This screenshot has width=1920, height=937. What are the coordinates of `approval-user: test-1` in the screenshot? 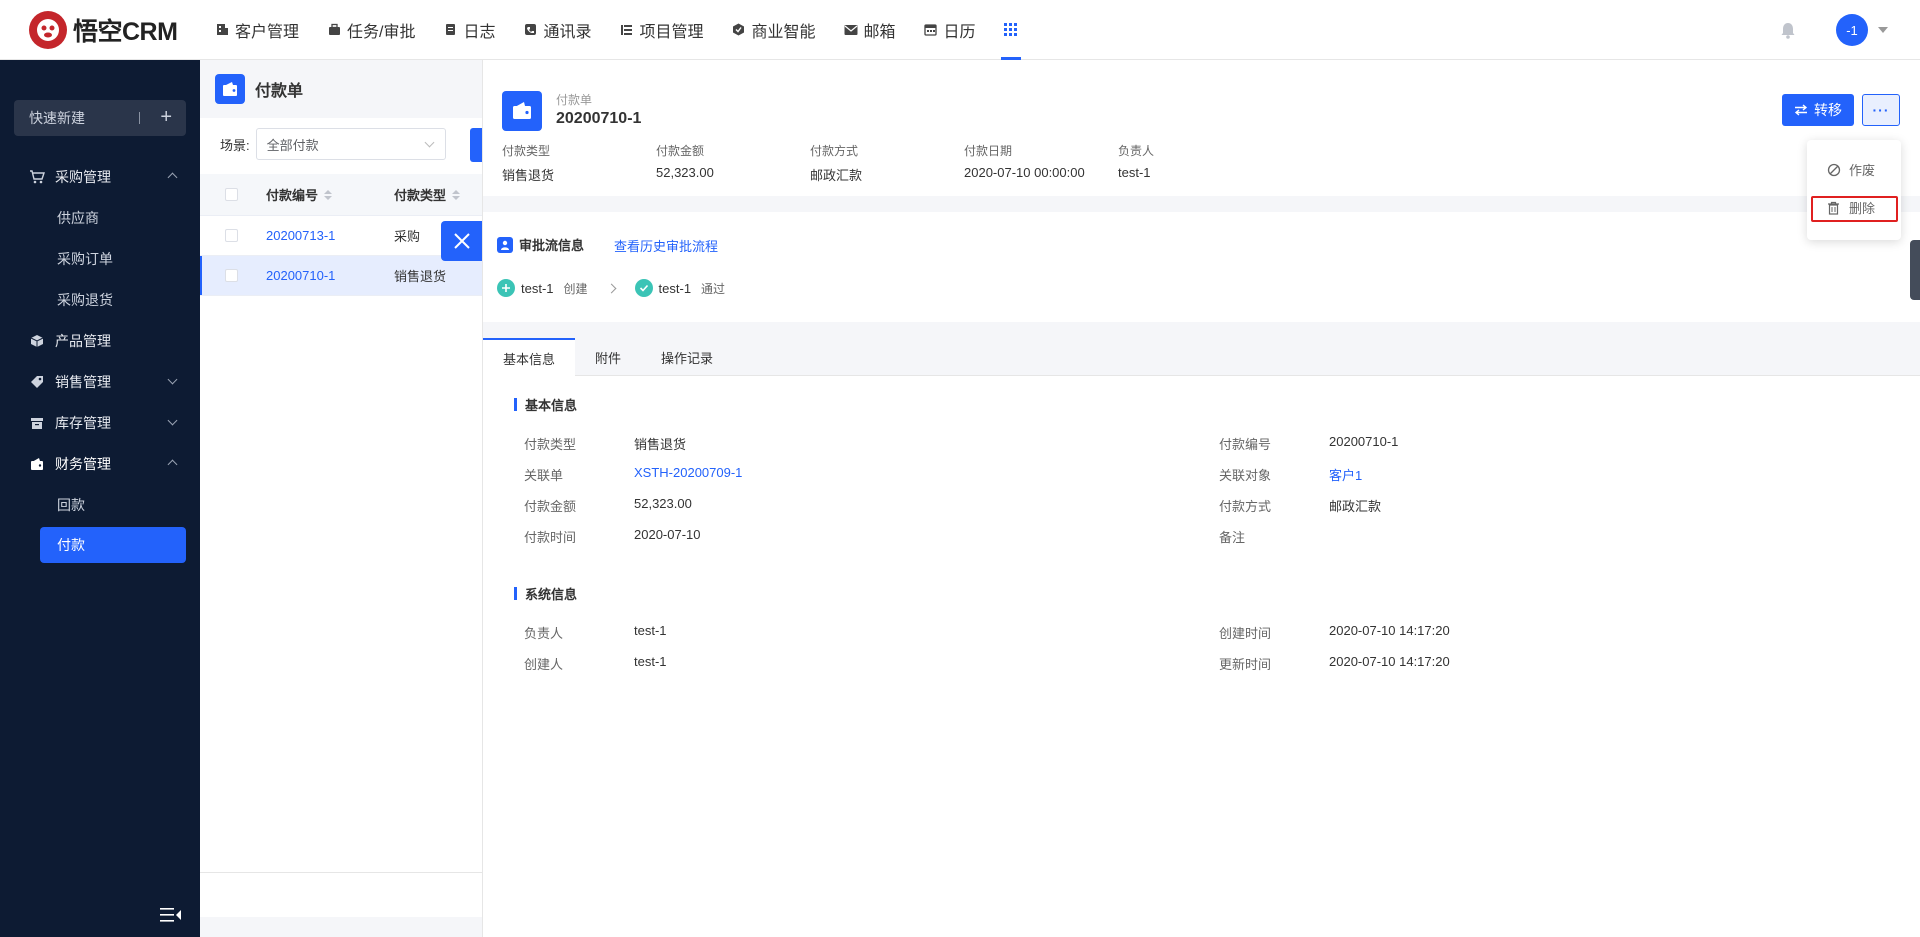 It's located at (537, 288).